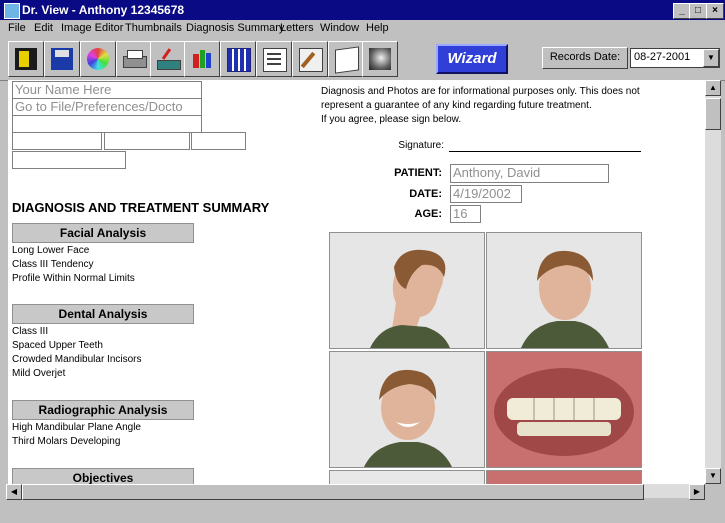  I want to click on intraoral-photo, so click(564, 409).